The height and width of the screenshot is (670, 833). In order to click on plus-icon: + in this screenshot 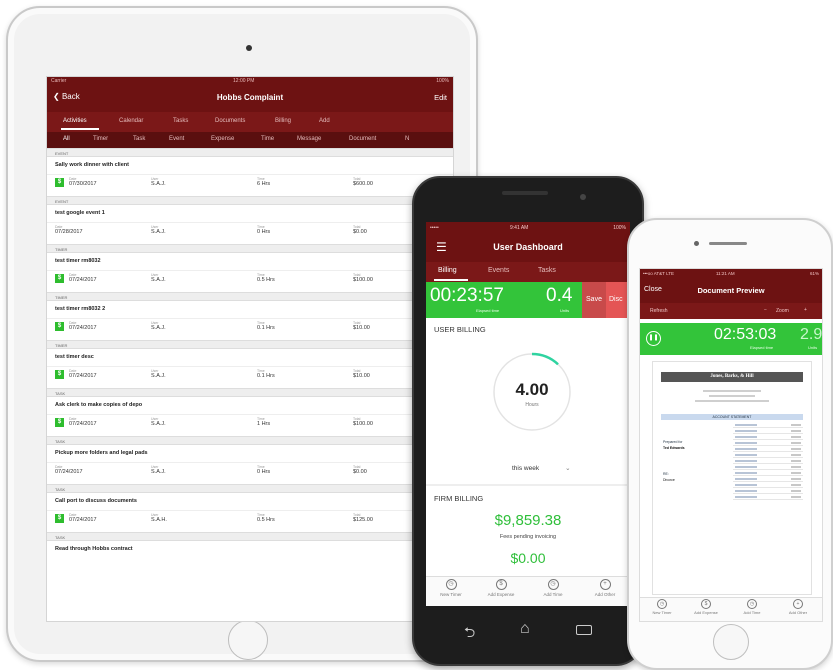, I will do `click(605, 584)`.